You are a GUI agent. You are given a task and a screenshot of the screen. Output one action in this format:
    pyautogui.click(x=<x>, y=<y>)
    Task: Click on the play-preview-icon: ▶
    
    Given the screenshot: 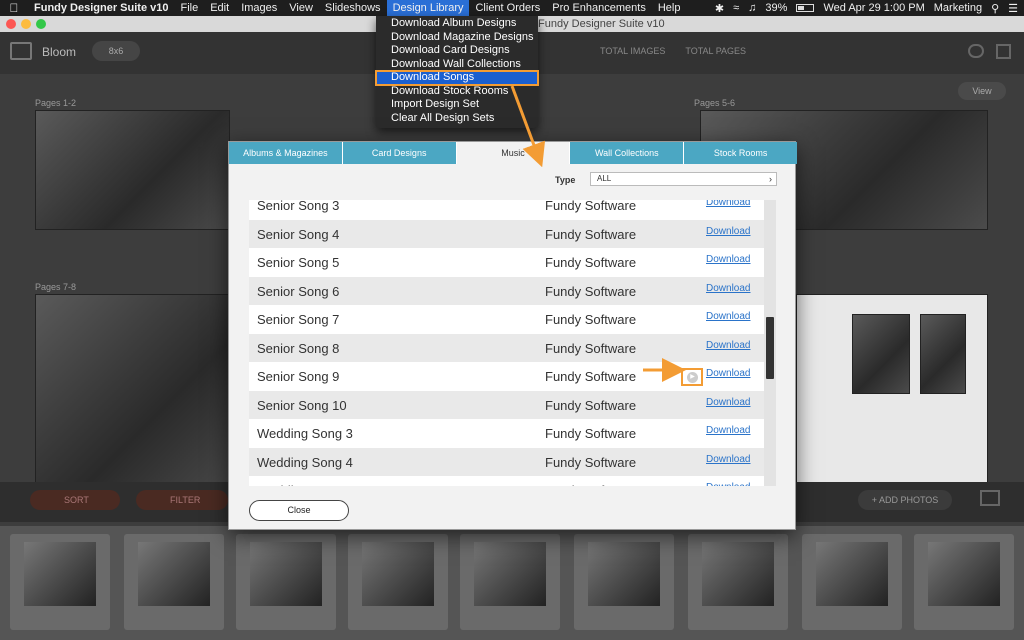 What is the action you would take?
    pyautogui.click(x=692, y=377)
    